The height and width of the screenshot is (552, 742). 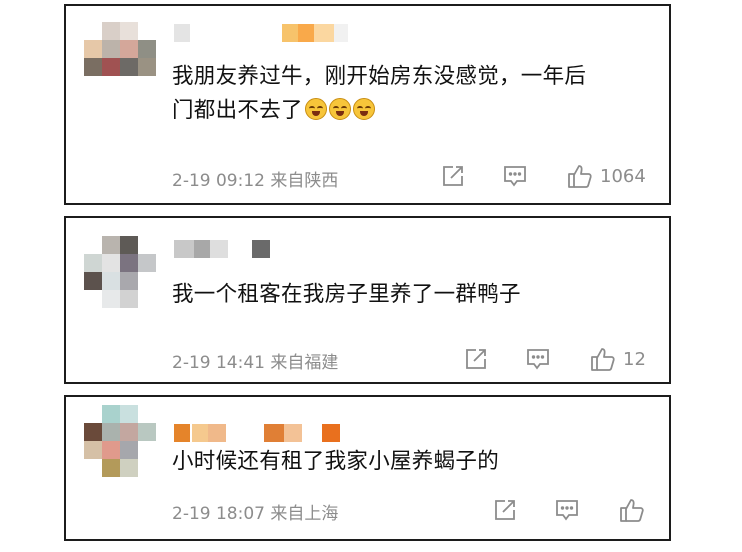 I want to click on location: 来自陕西, so click(x=304, y=181).